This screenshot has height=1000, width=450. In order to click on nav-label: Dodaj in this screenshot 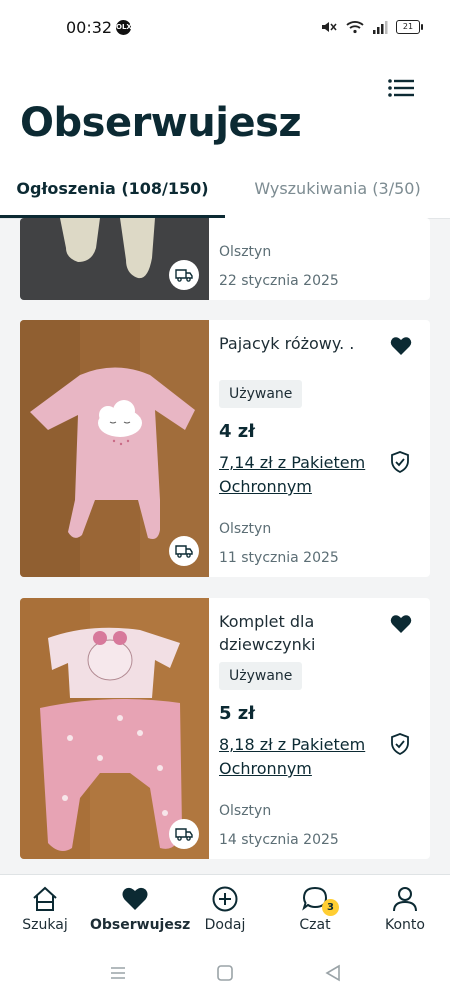, I will do `click(225, 925)`.